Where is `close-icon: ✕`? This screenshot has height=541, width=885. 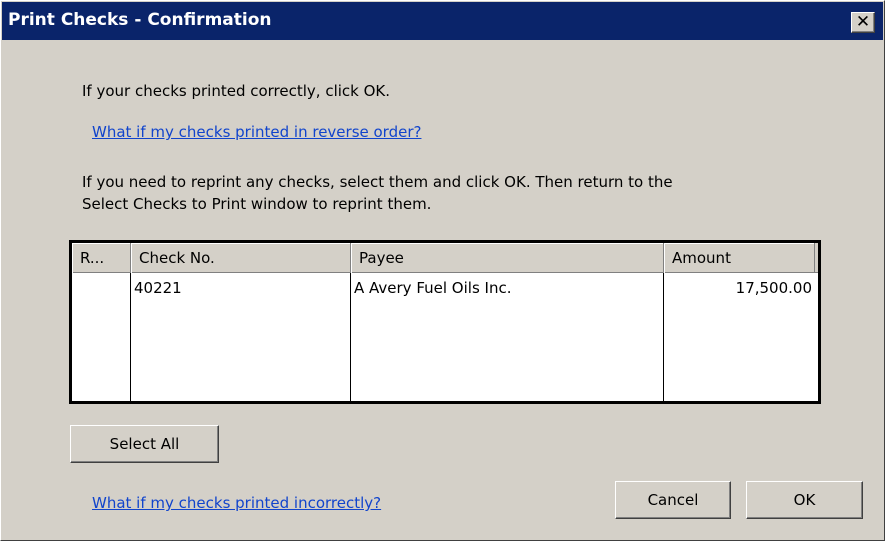
close-icon: ✕ is located at coordinates (863, 22).